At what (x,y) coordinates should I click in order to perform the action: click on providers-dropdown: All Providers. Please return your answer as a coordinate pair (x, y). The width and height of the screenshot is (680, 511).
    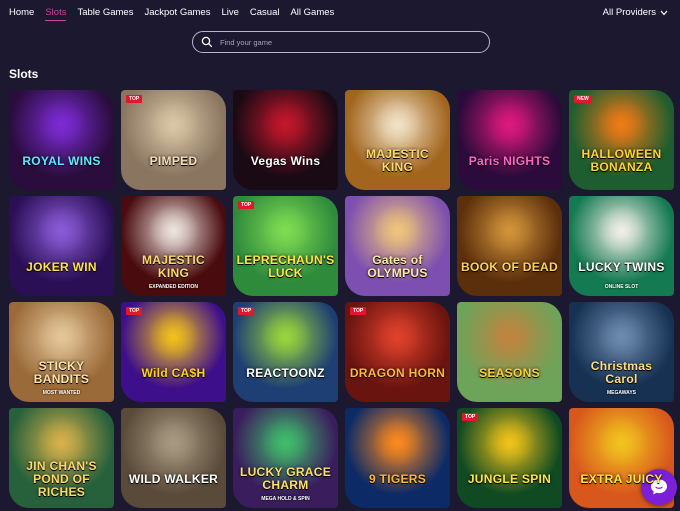
    Looking at the image, I should click on (635, 12).